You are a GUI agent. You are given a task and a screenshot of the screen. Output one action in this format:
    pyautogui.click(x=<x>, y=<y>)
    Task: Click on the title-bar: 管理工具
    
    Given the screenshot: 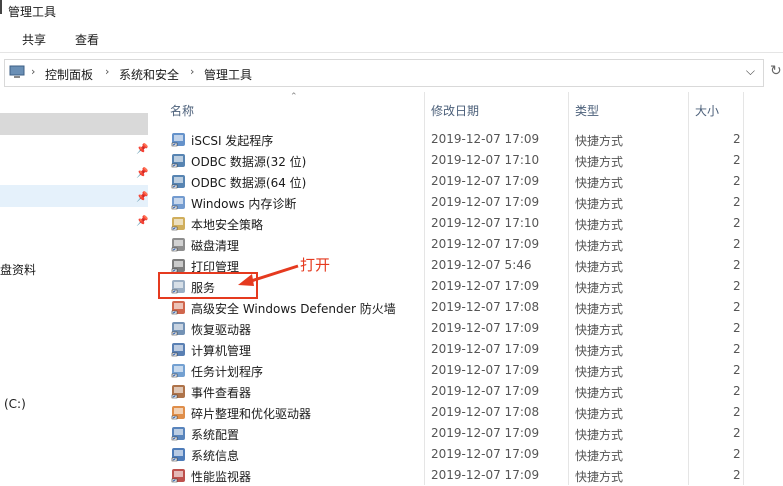 What is the action you would take?
    pyautogui.click(x=391, y=11)
    